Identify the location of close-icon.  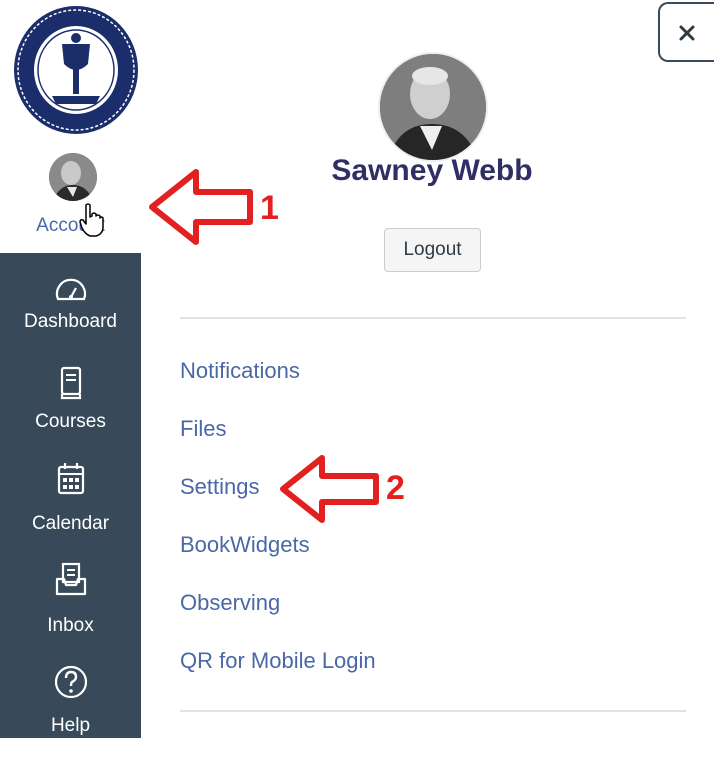
(687, 33).